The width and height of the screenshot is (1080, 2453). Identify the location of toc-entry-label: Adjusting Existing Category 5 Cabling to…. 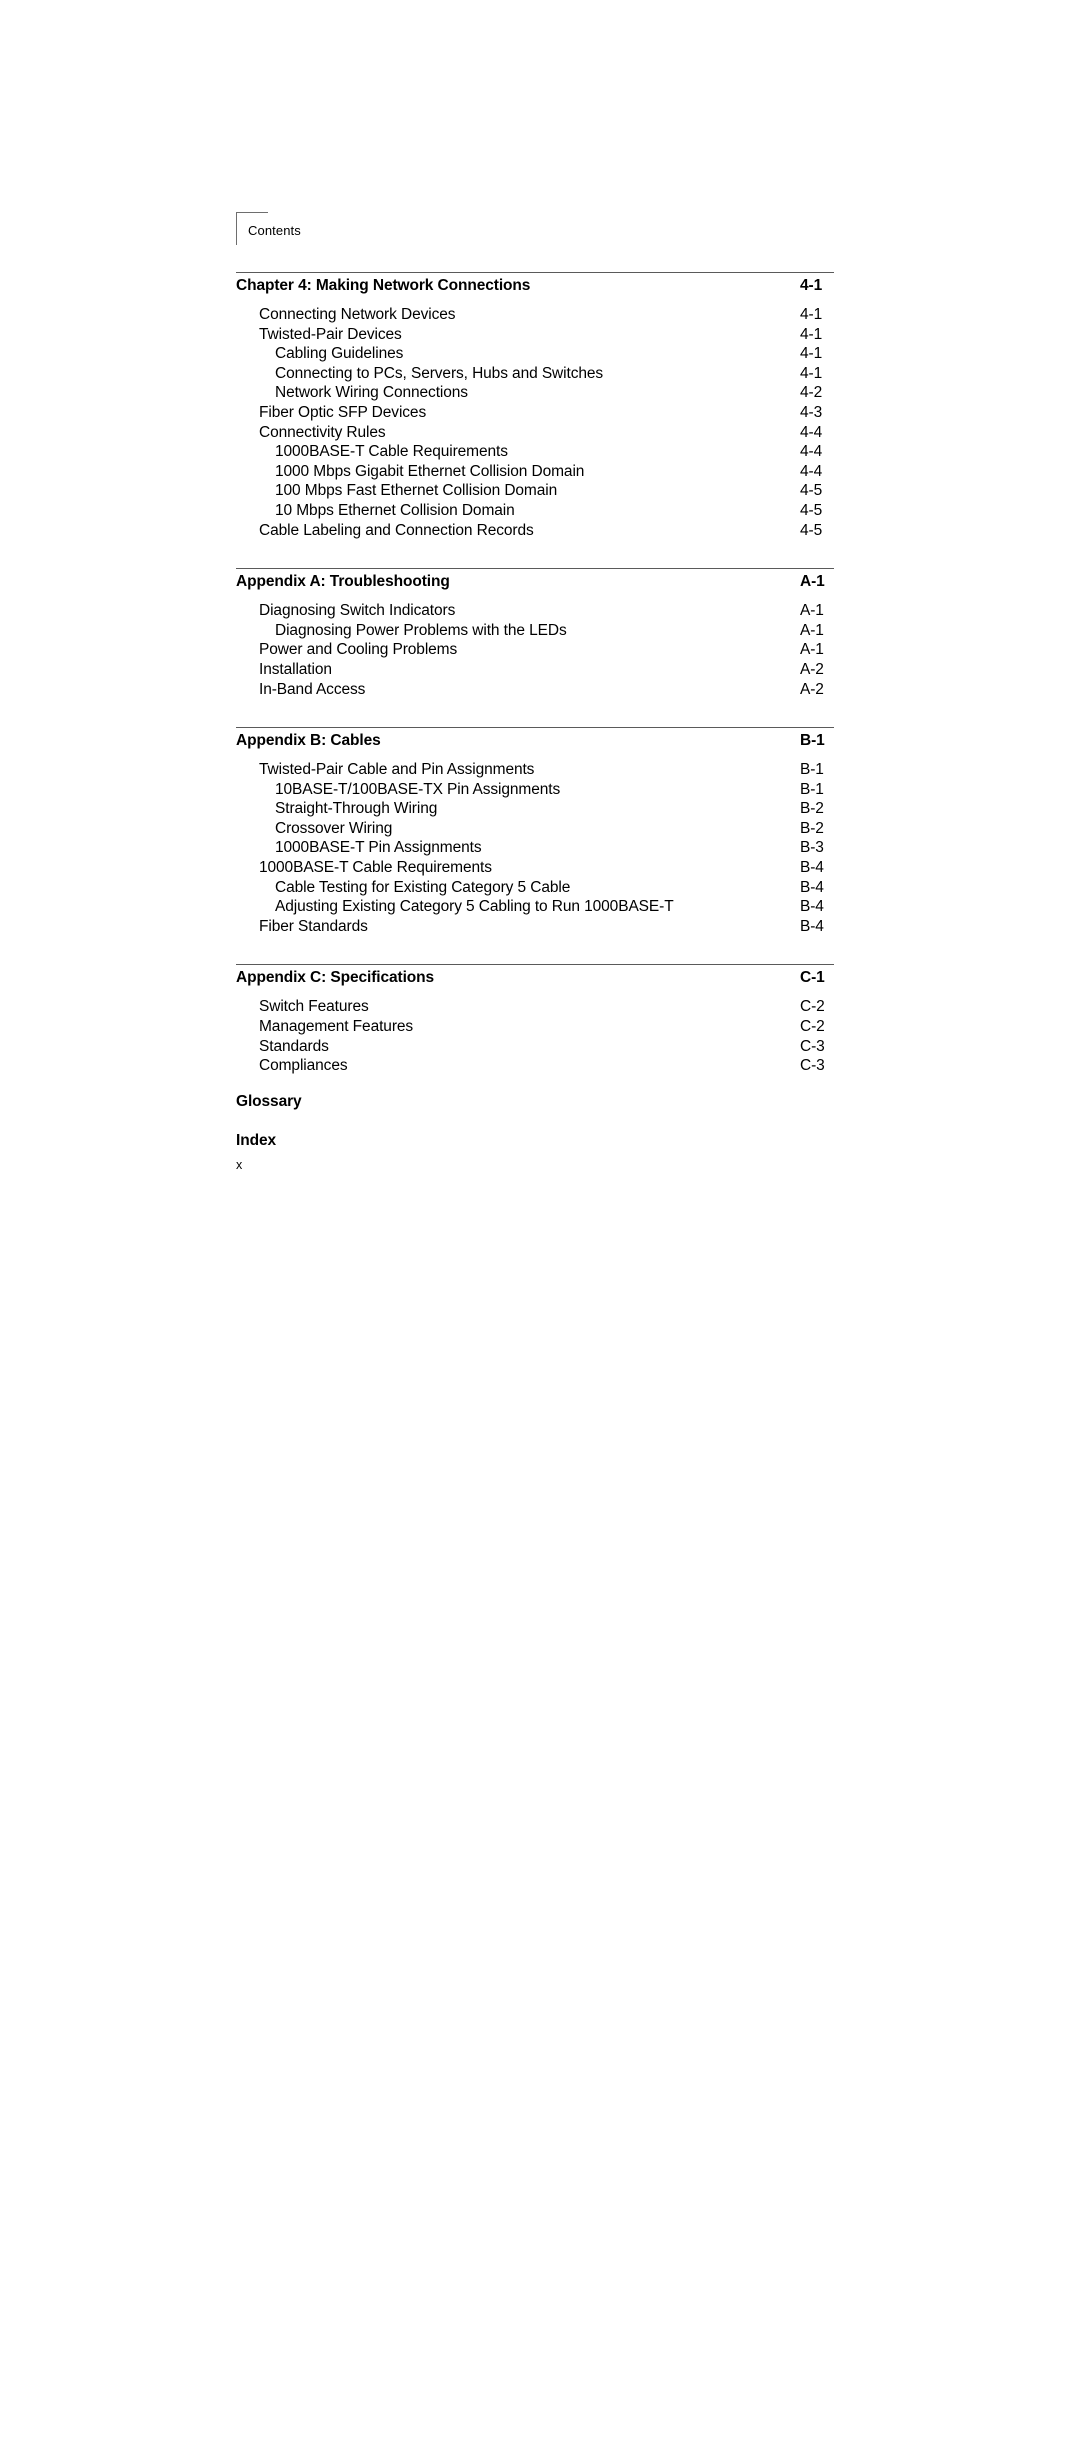
(474, 907).